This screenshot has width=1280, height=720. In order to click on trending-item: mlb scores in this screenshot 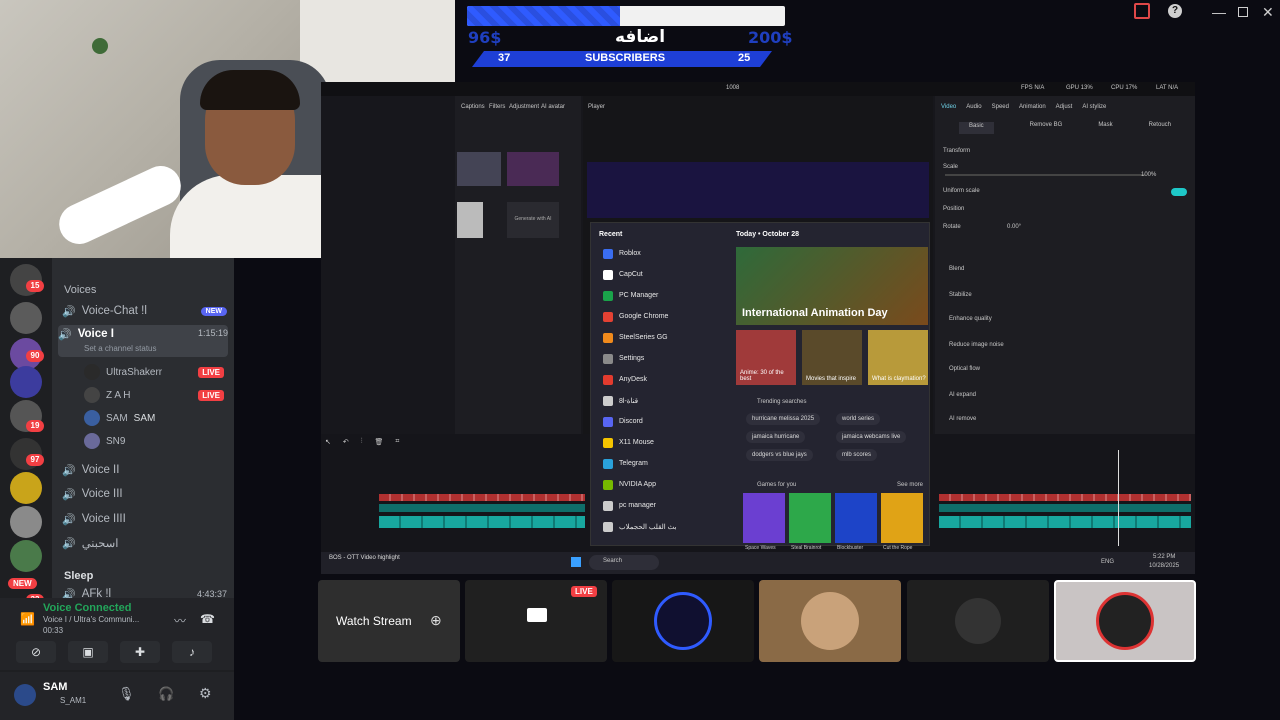, I will do `click(857, 455)`.